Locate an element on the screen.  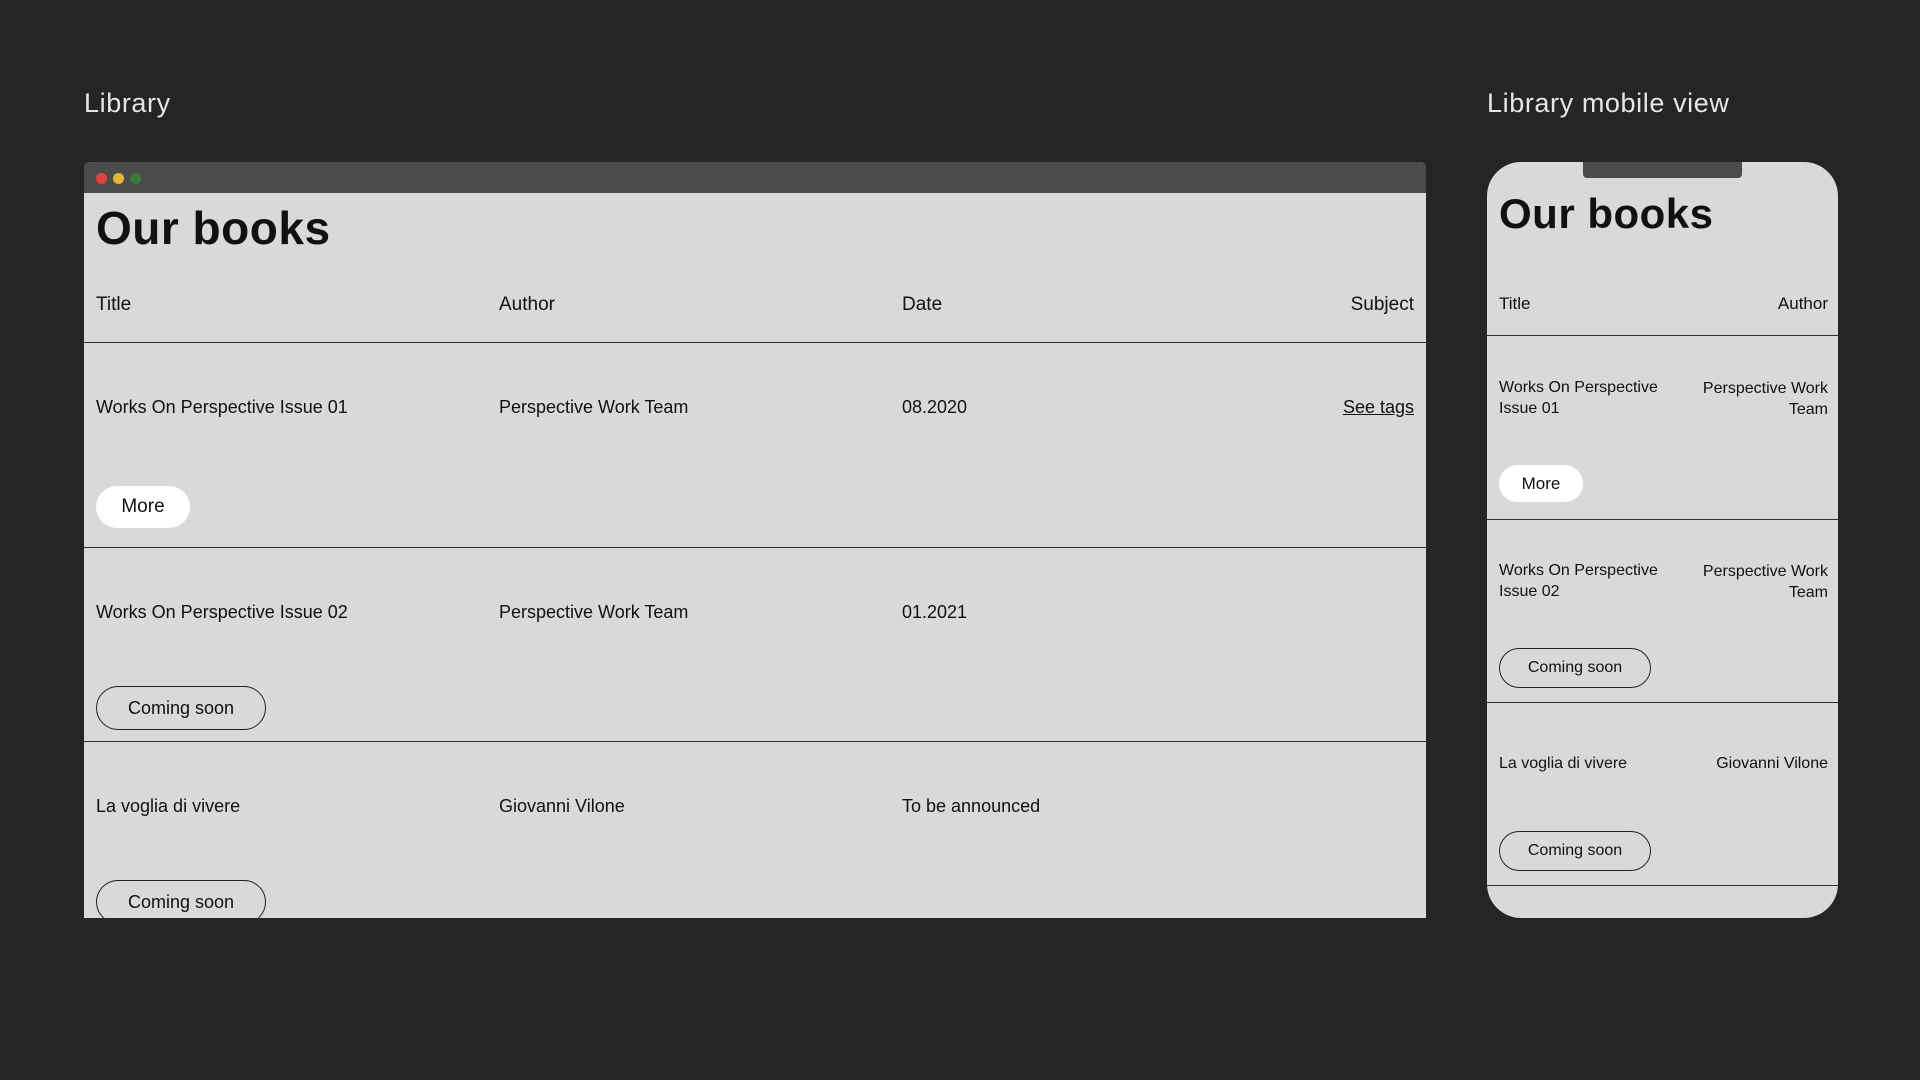
window-titlebar is located at coordinates (755, 177).